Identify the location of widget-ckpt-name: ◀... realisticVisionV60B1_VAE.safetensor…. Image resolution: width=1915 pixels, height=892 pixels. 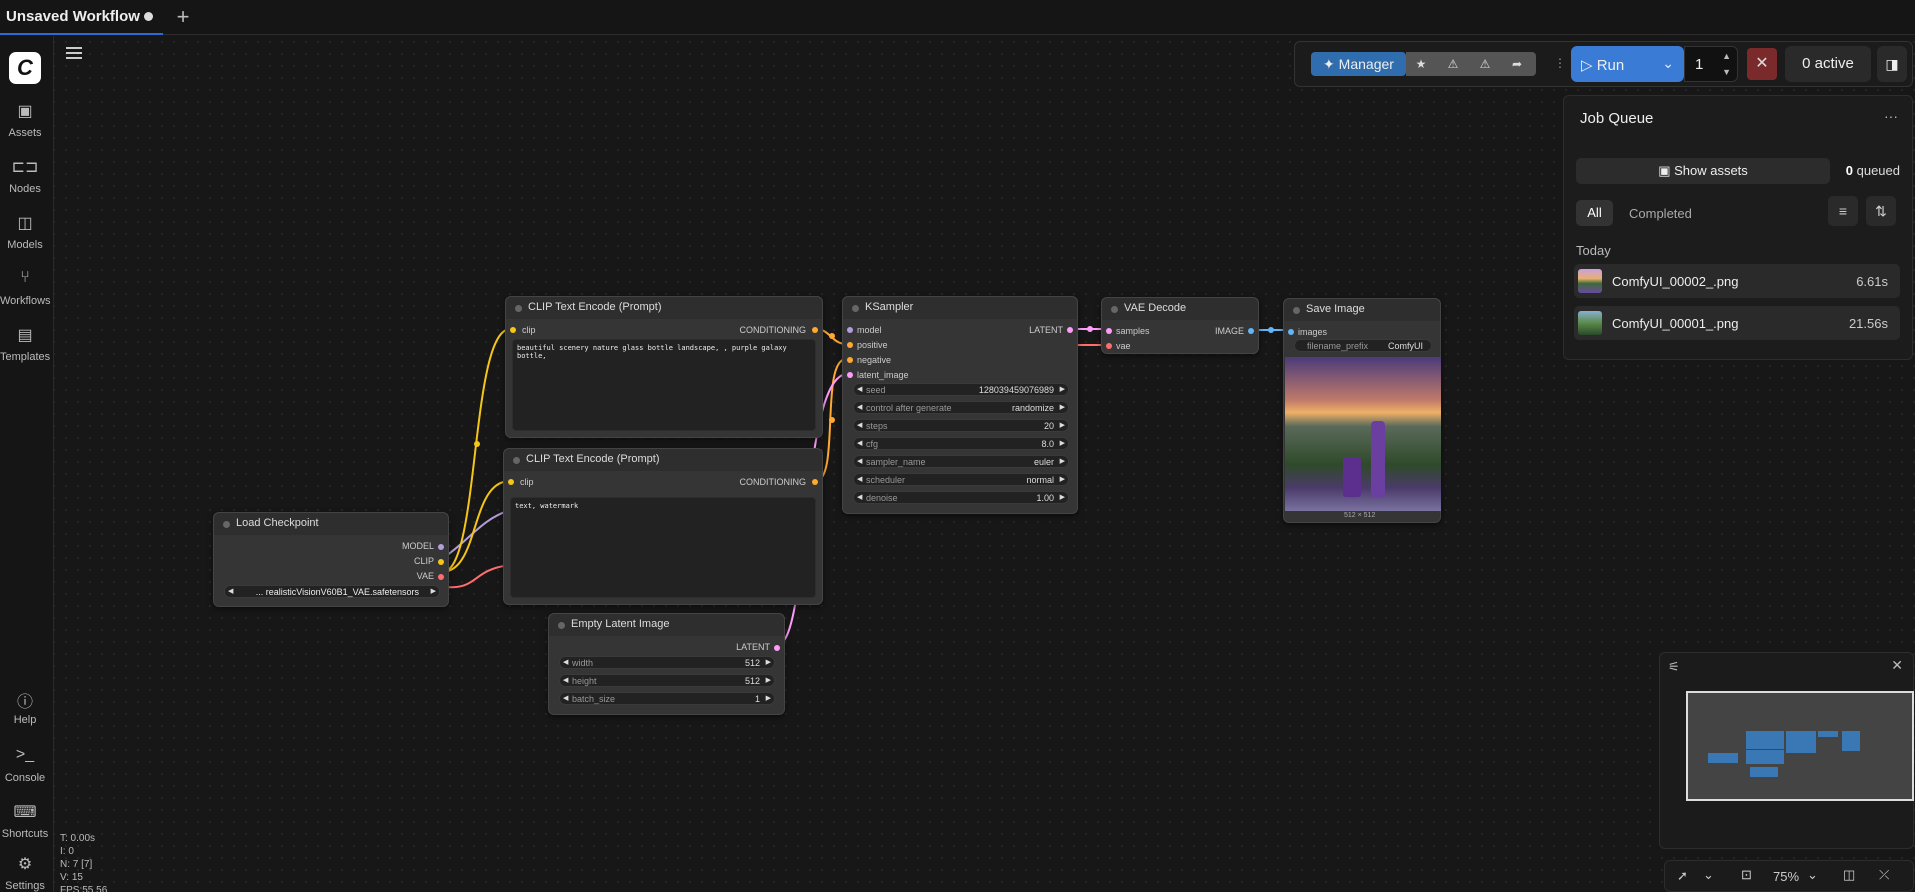
(332, 591).